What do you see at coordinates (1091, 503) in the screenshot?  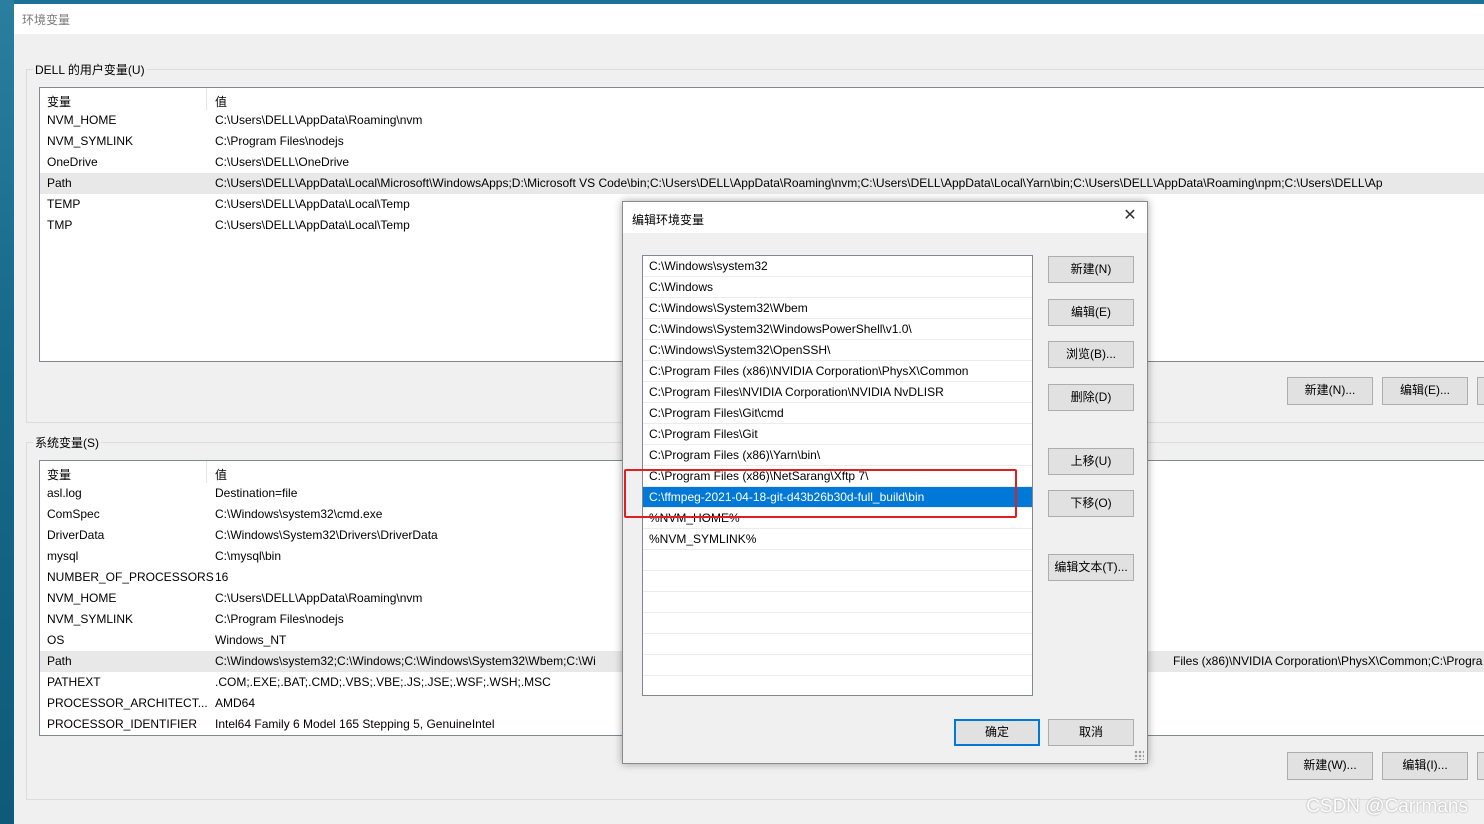 I see `move-down-button: 下移(O)` at bounding box center [1091, 503].